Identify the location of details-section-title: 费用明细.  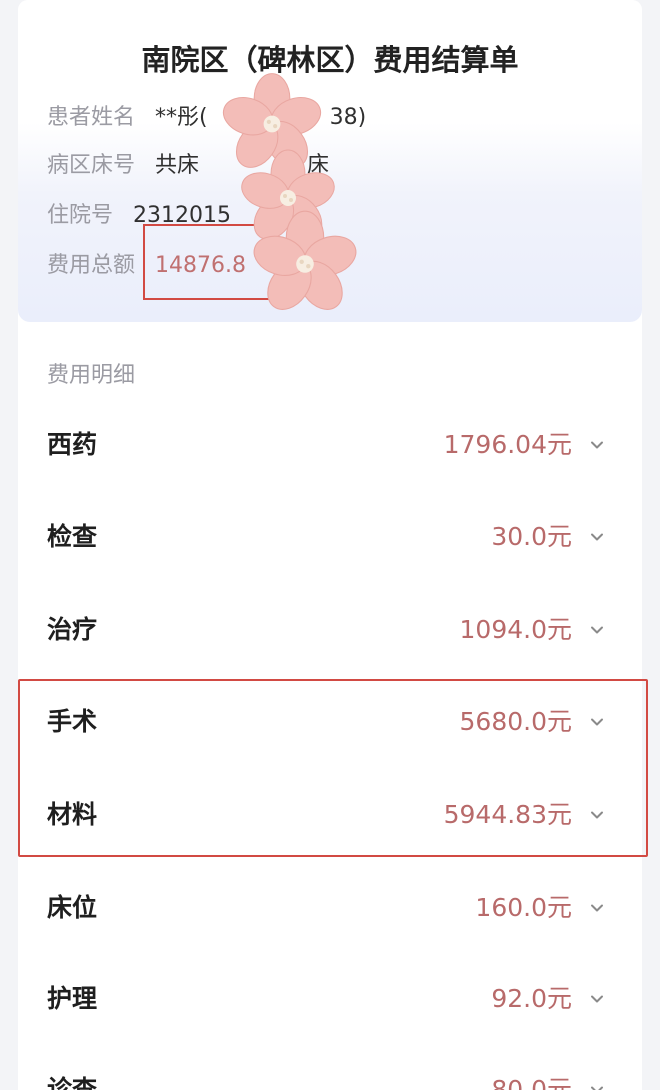
(91, 375).